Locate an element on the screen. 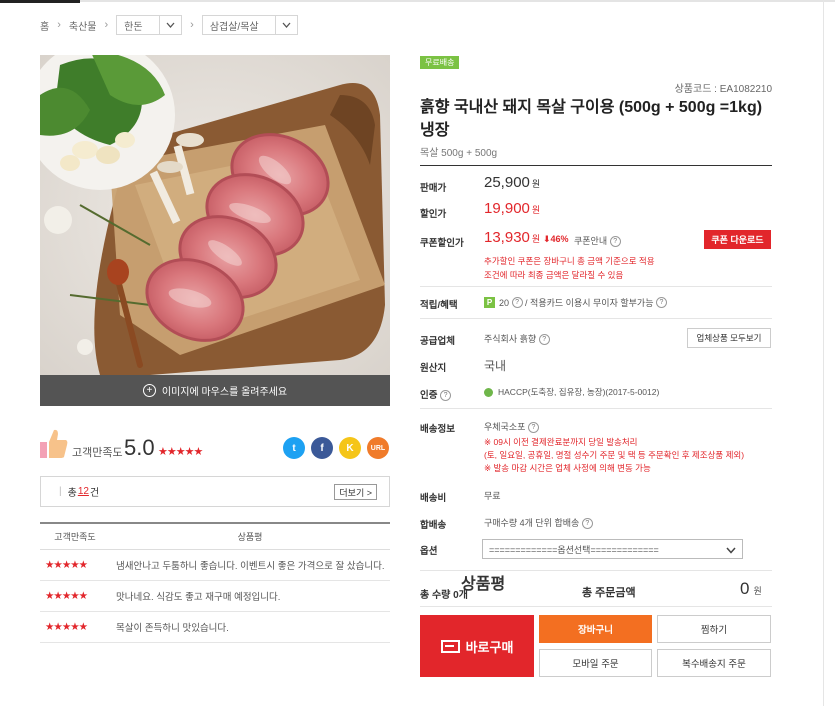 Image resolution: width=835 pixels, height=706 pixels. total-amount-value: 0 is located at coordinates (745, 588).